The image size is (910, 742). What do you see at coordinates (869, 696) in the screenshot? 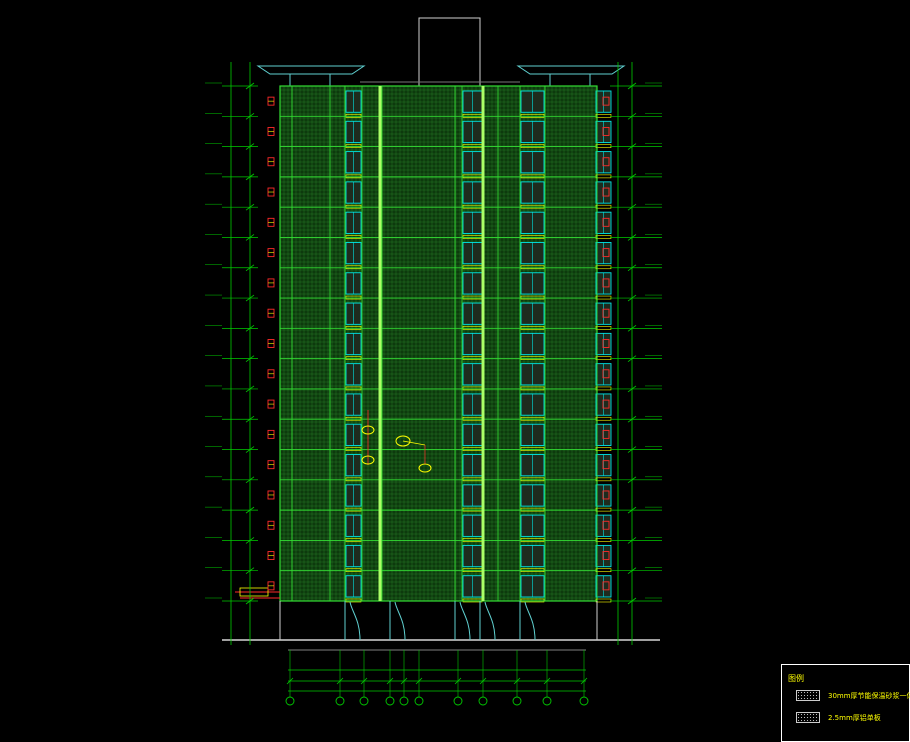
I see `legend-item-label: 30mm厚节能保温砂浆一体板` at bounding box center [869, 696].